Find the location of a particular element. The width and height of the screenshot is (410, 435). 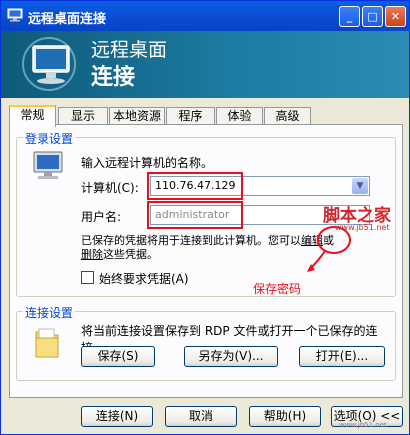

cancel-button: 取消 is located at coordinates (201, 416).